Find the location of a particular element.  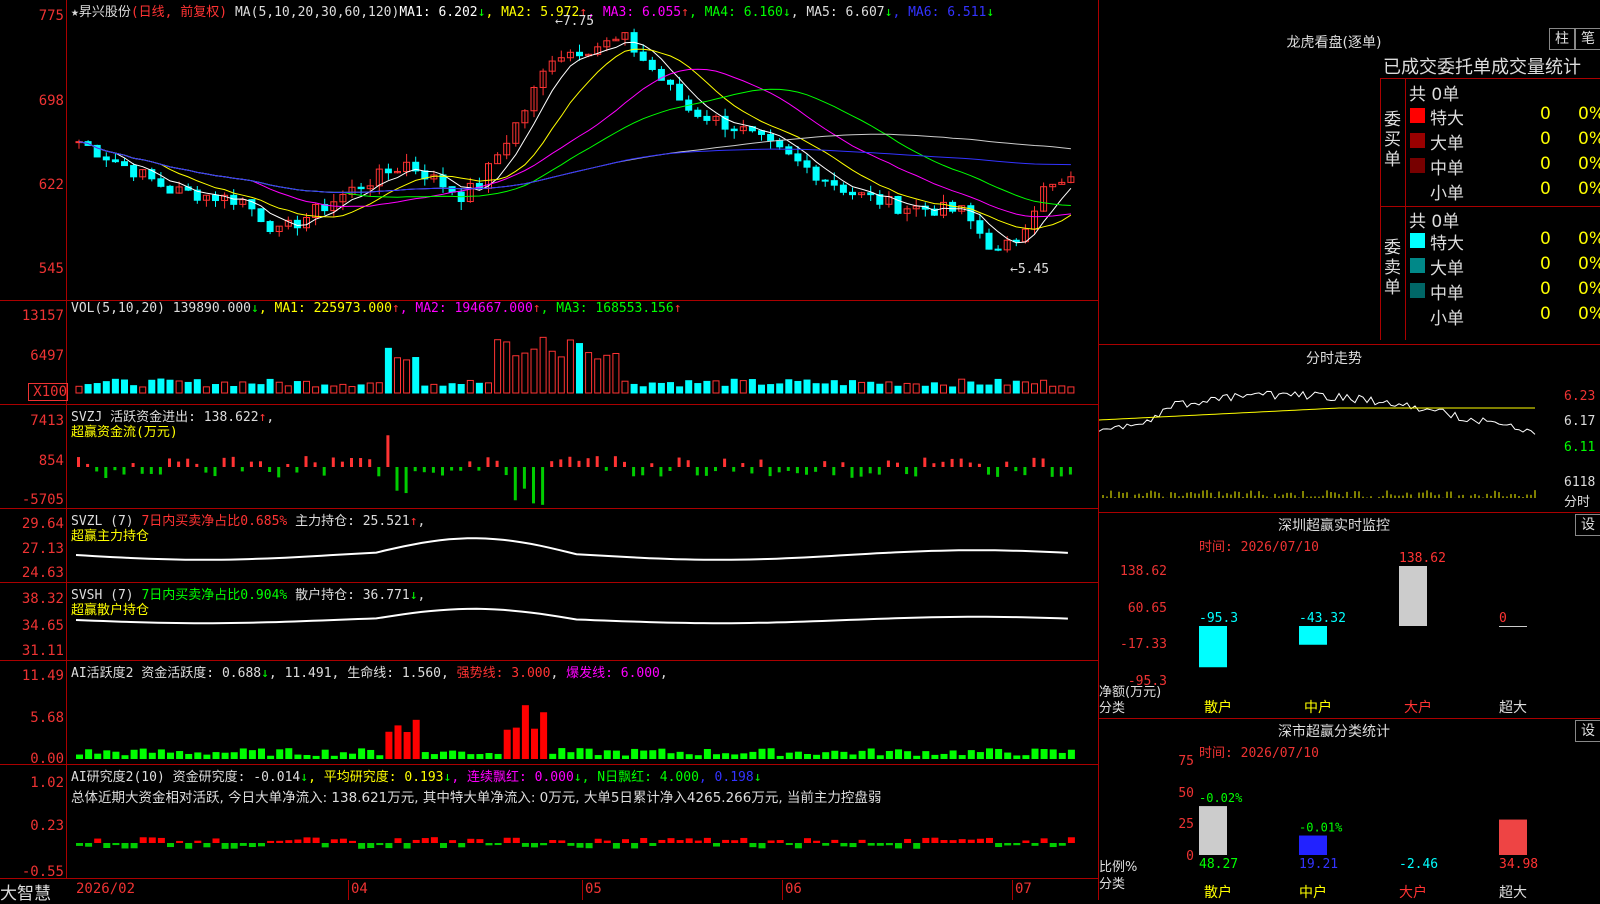

holding-line is located at coordinates (571, 616).